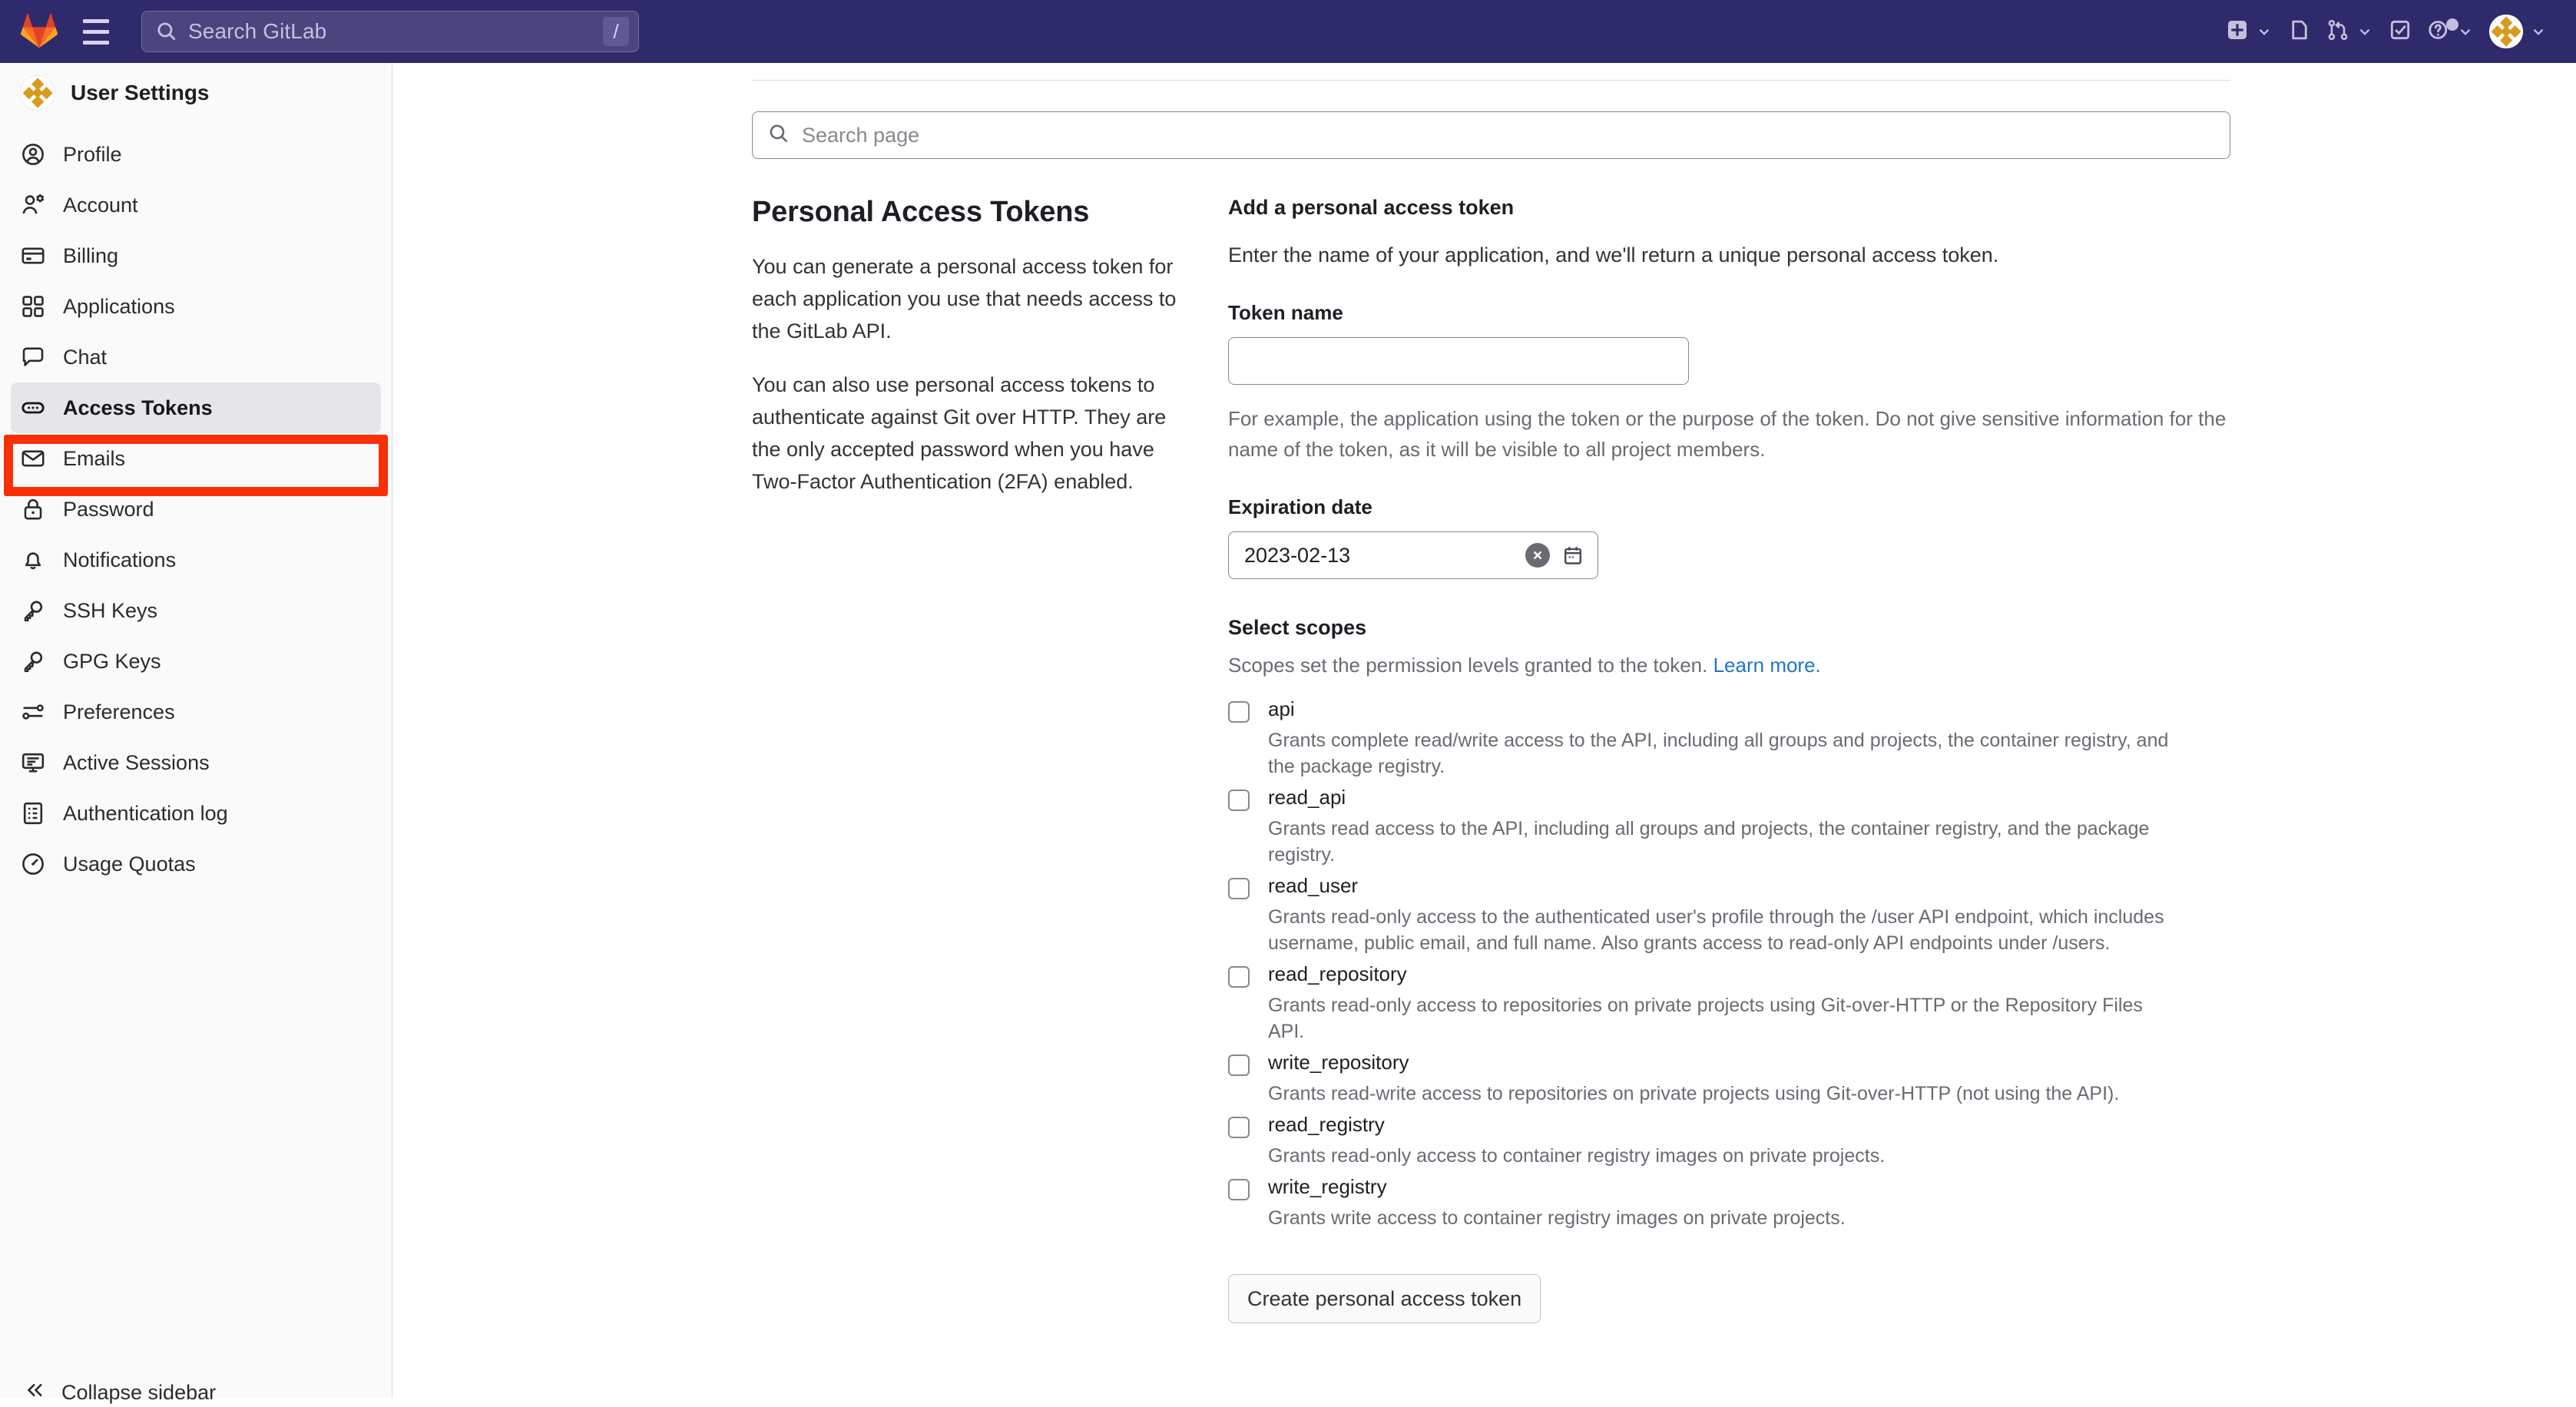 This screenshot has height=1407, width=2576. Describe the element at coordinates (1313, 886) in the screenshot. I see `scope-name: read_user` at that location.